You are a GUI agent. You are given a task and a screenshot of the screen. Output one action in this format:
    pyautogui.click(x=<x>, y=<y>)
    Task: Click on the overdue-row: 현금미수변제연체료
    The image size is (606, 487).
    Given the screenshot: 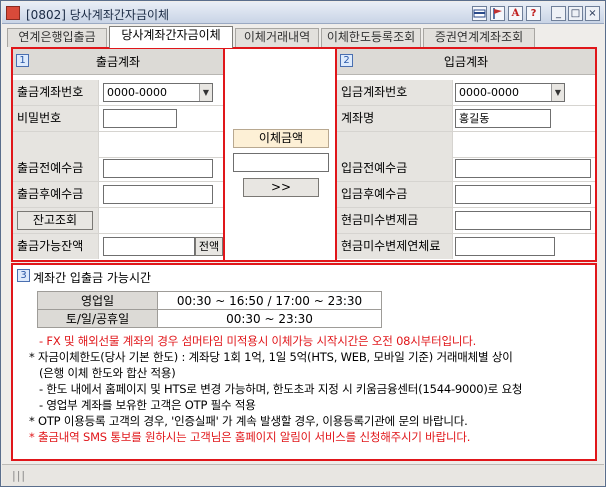 What is the action you would take?
    pyautogui.click(x=466, y=247)
    